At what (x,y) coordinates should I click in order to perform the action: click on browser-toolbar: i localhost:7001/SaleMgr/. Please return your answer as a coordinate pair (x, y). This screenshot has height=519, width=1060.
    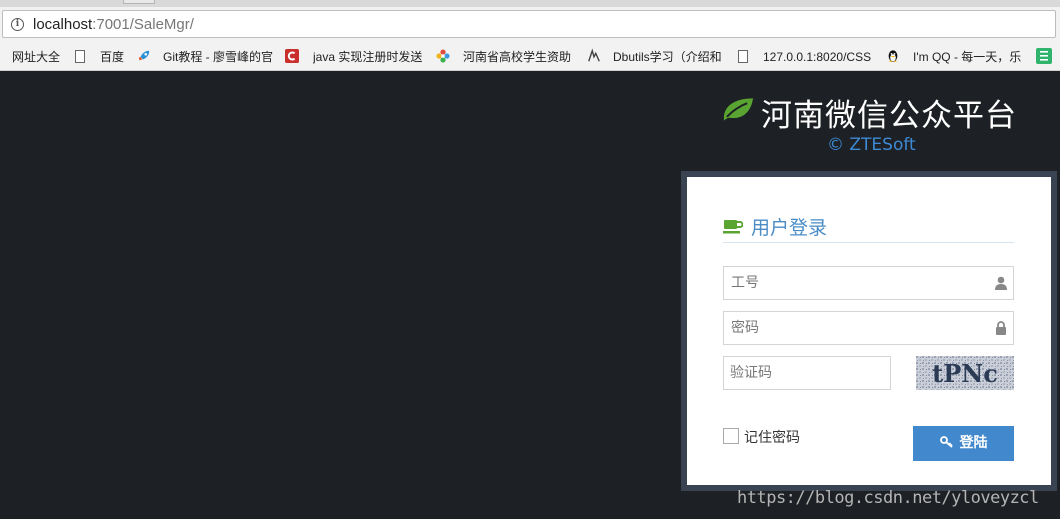
    Looking at the image, I should click on (530, 25).